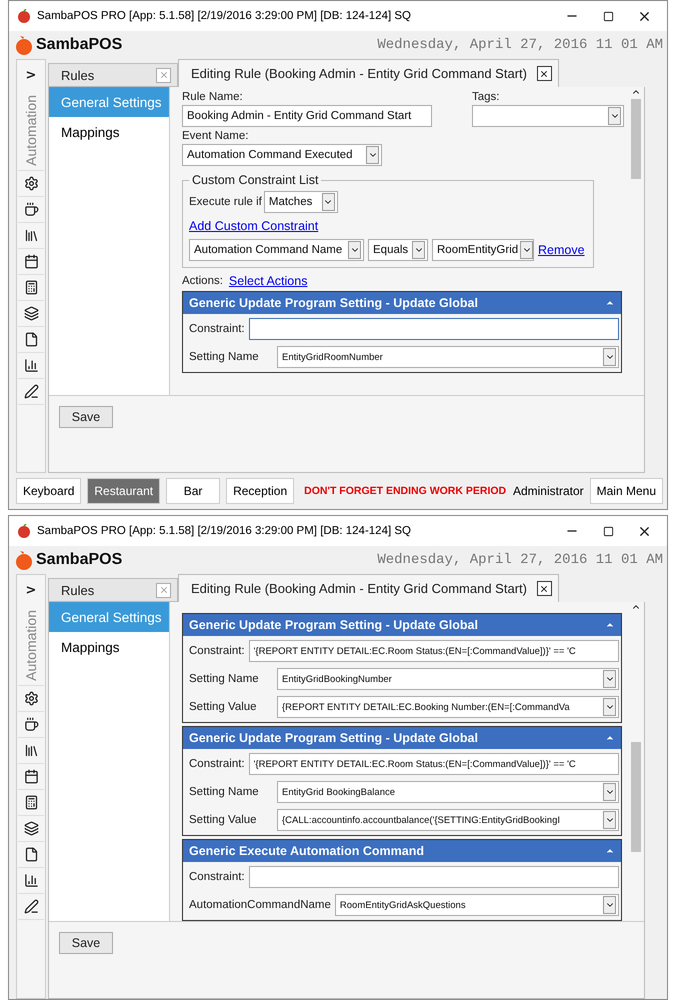 Image resolution: width=690 pixels, height=1000 pixels. Describe the element at coordinates (483, 250) in the screenshot. I see `constraint-value-dropdown: RoomEntityGrid` at that location.